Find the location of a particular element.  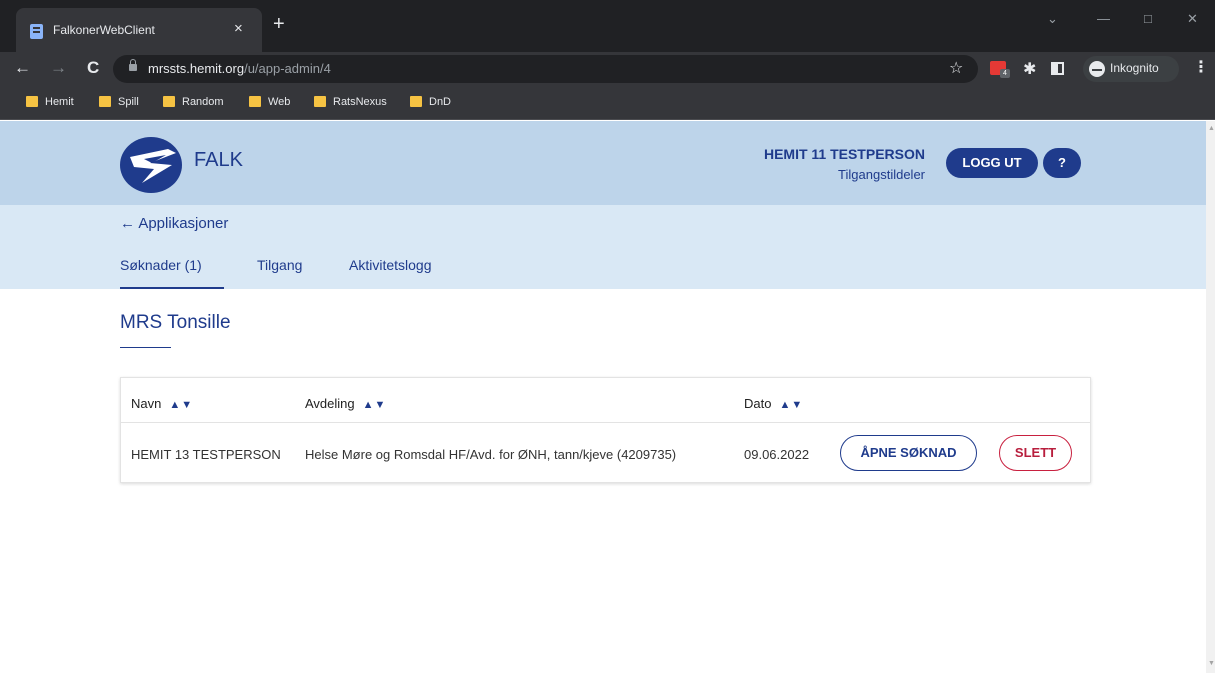

user-name: HEMIT 11 TESTPERSON is located at coordinates (844, 154).